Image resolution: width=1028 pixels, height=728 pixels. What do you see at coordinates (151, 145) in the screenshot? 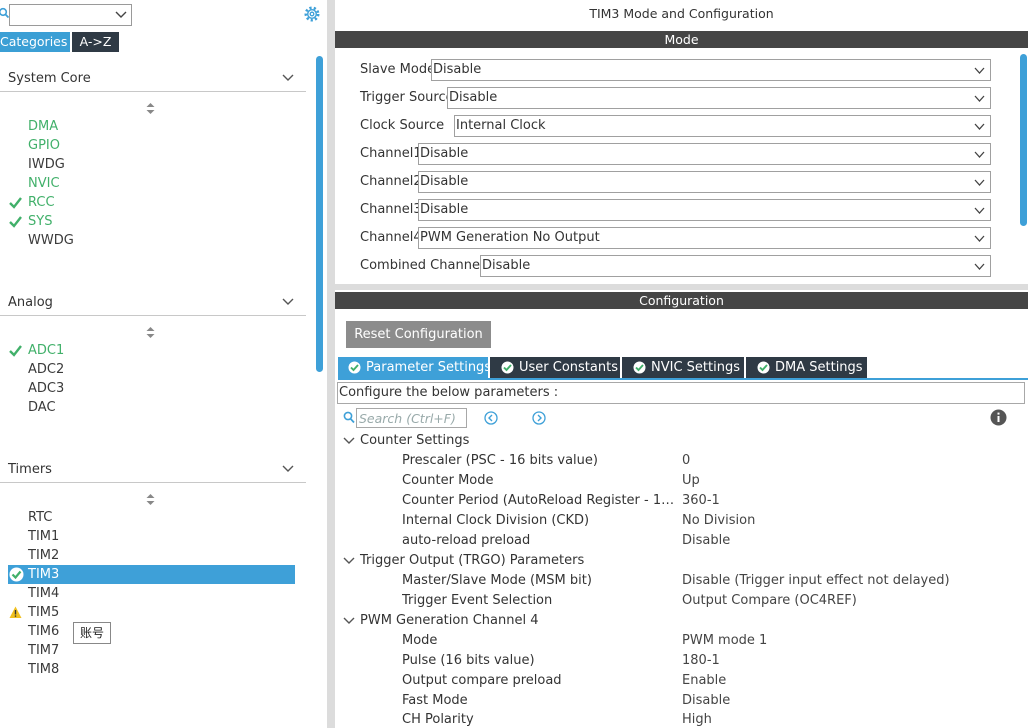
I see `list-item-gpio: GPIO` at bounding box center [151, 145].